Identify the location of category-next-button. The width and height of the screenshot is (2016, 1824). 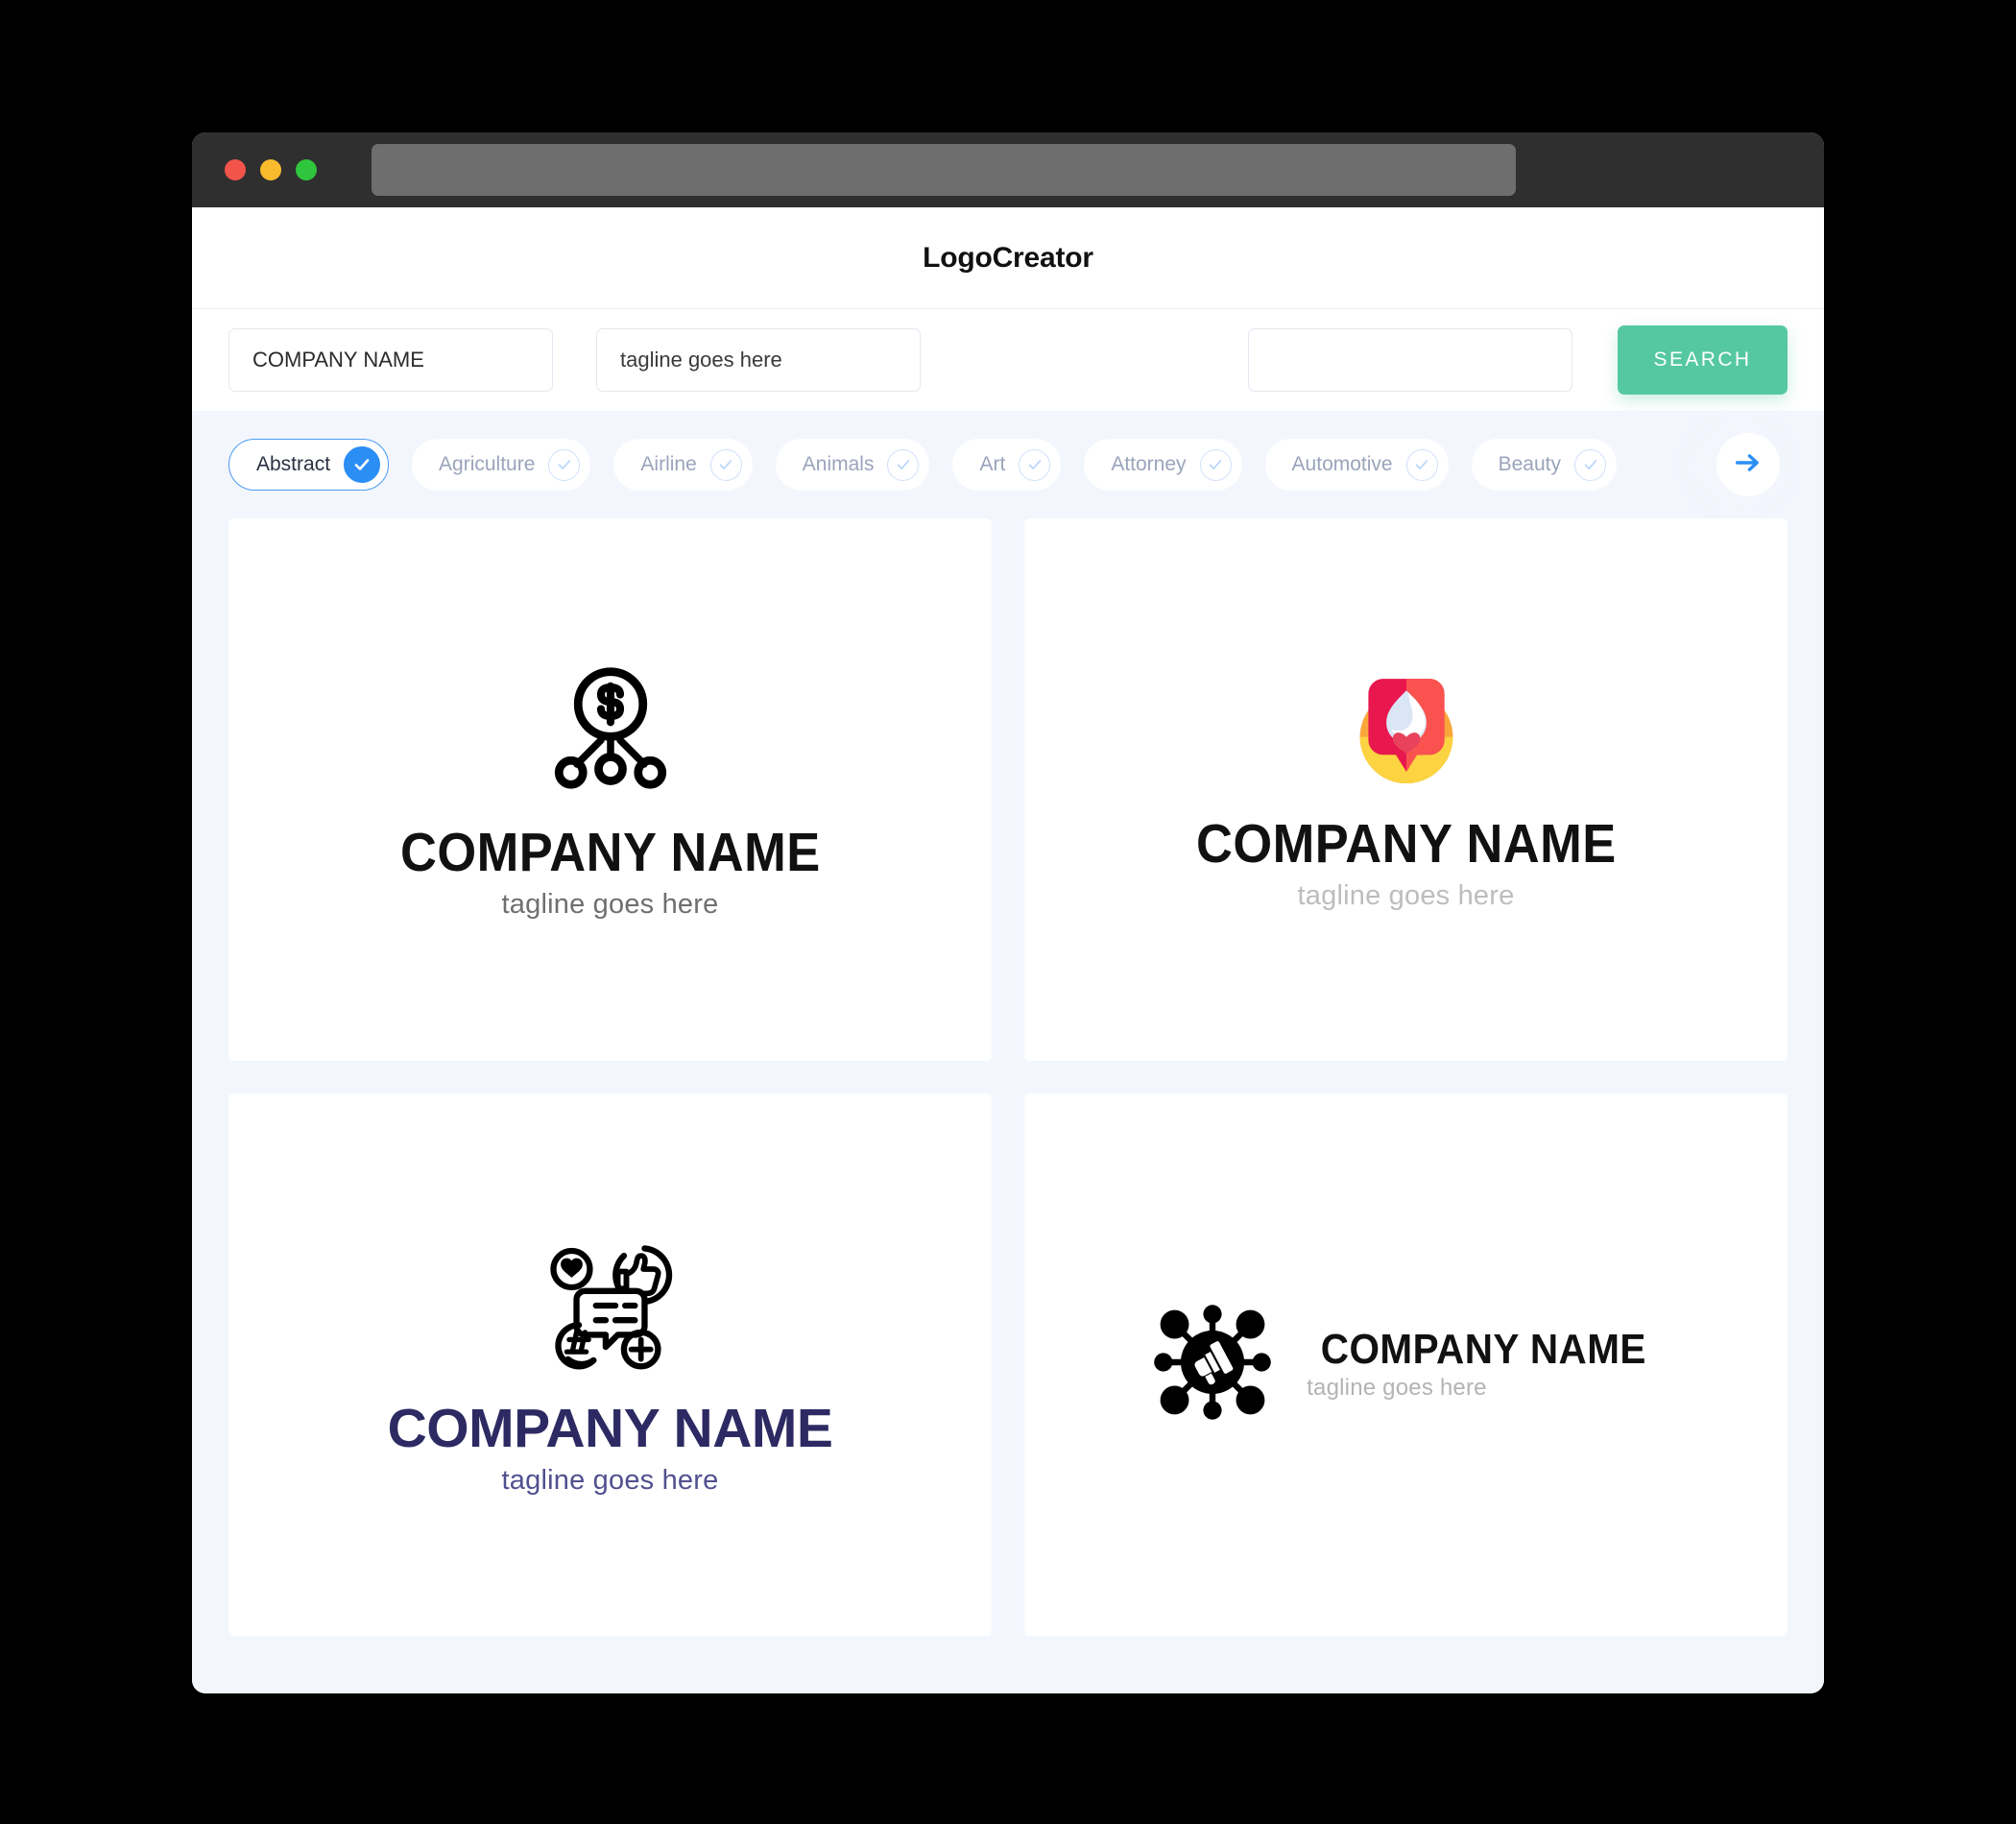
(1748, 464).